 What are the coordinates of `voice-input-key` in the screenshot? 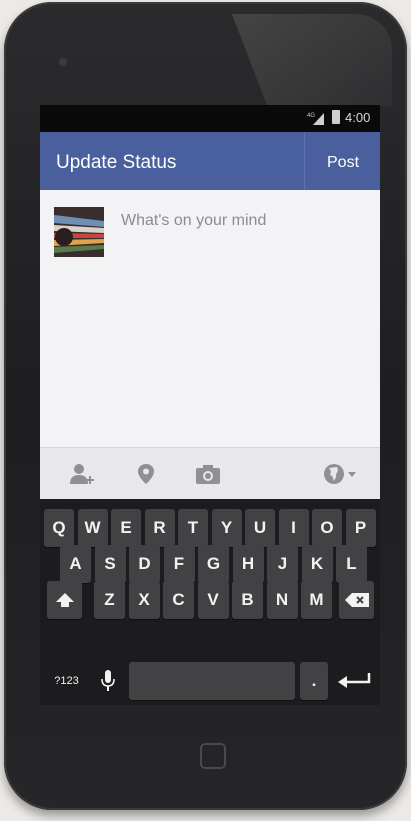 It's located at (108, 681).